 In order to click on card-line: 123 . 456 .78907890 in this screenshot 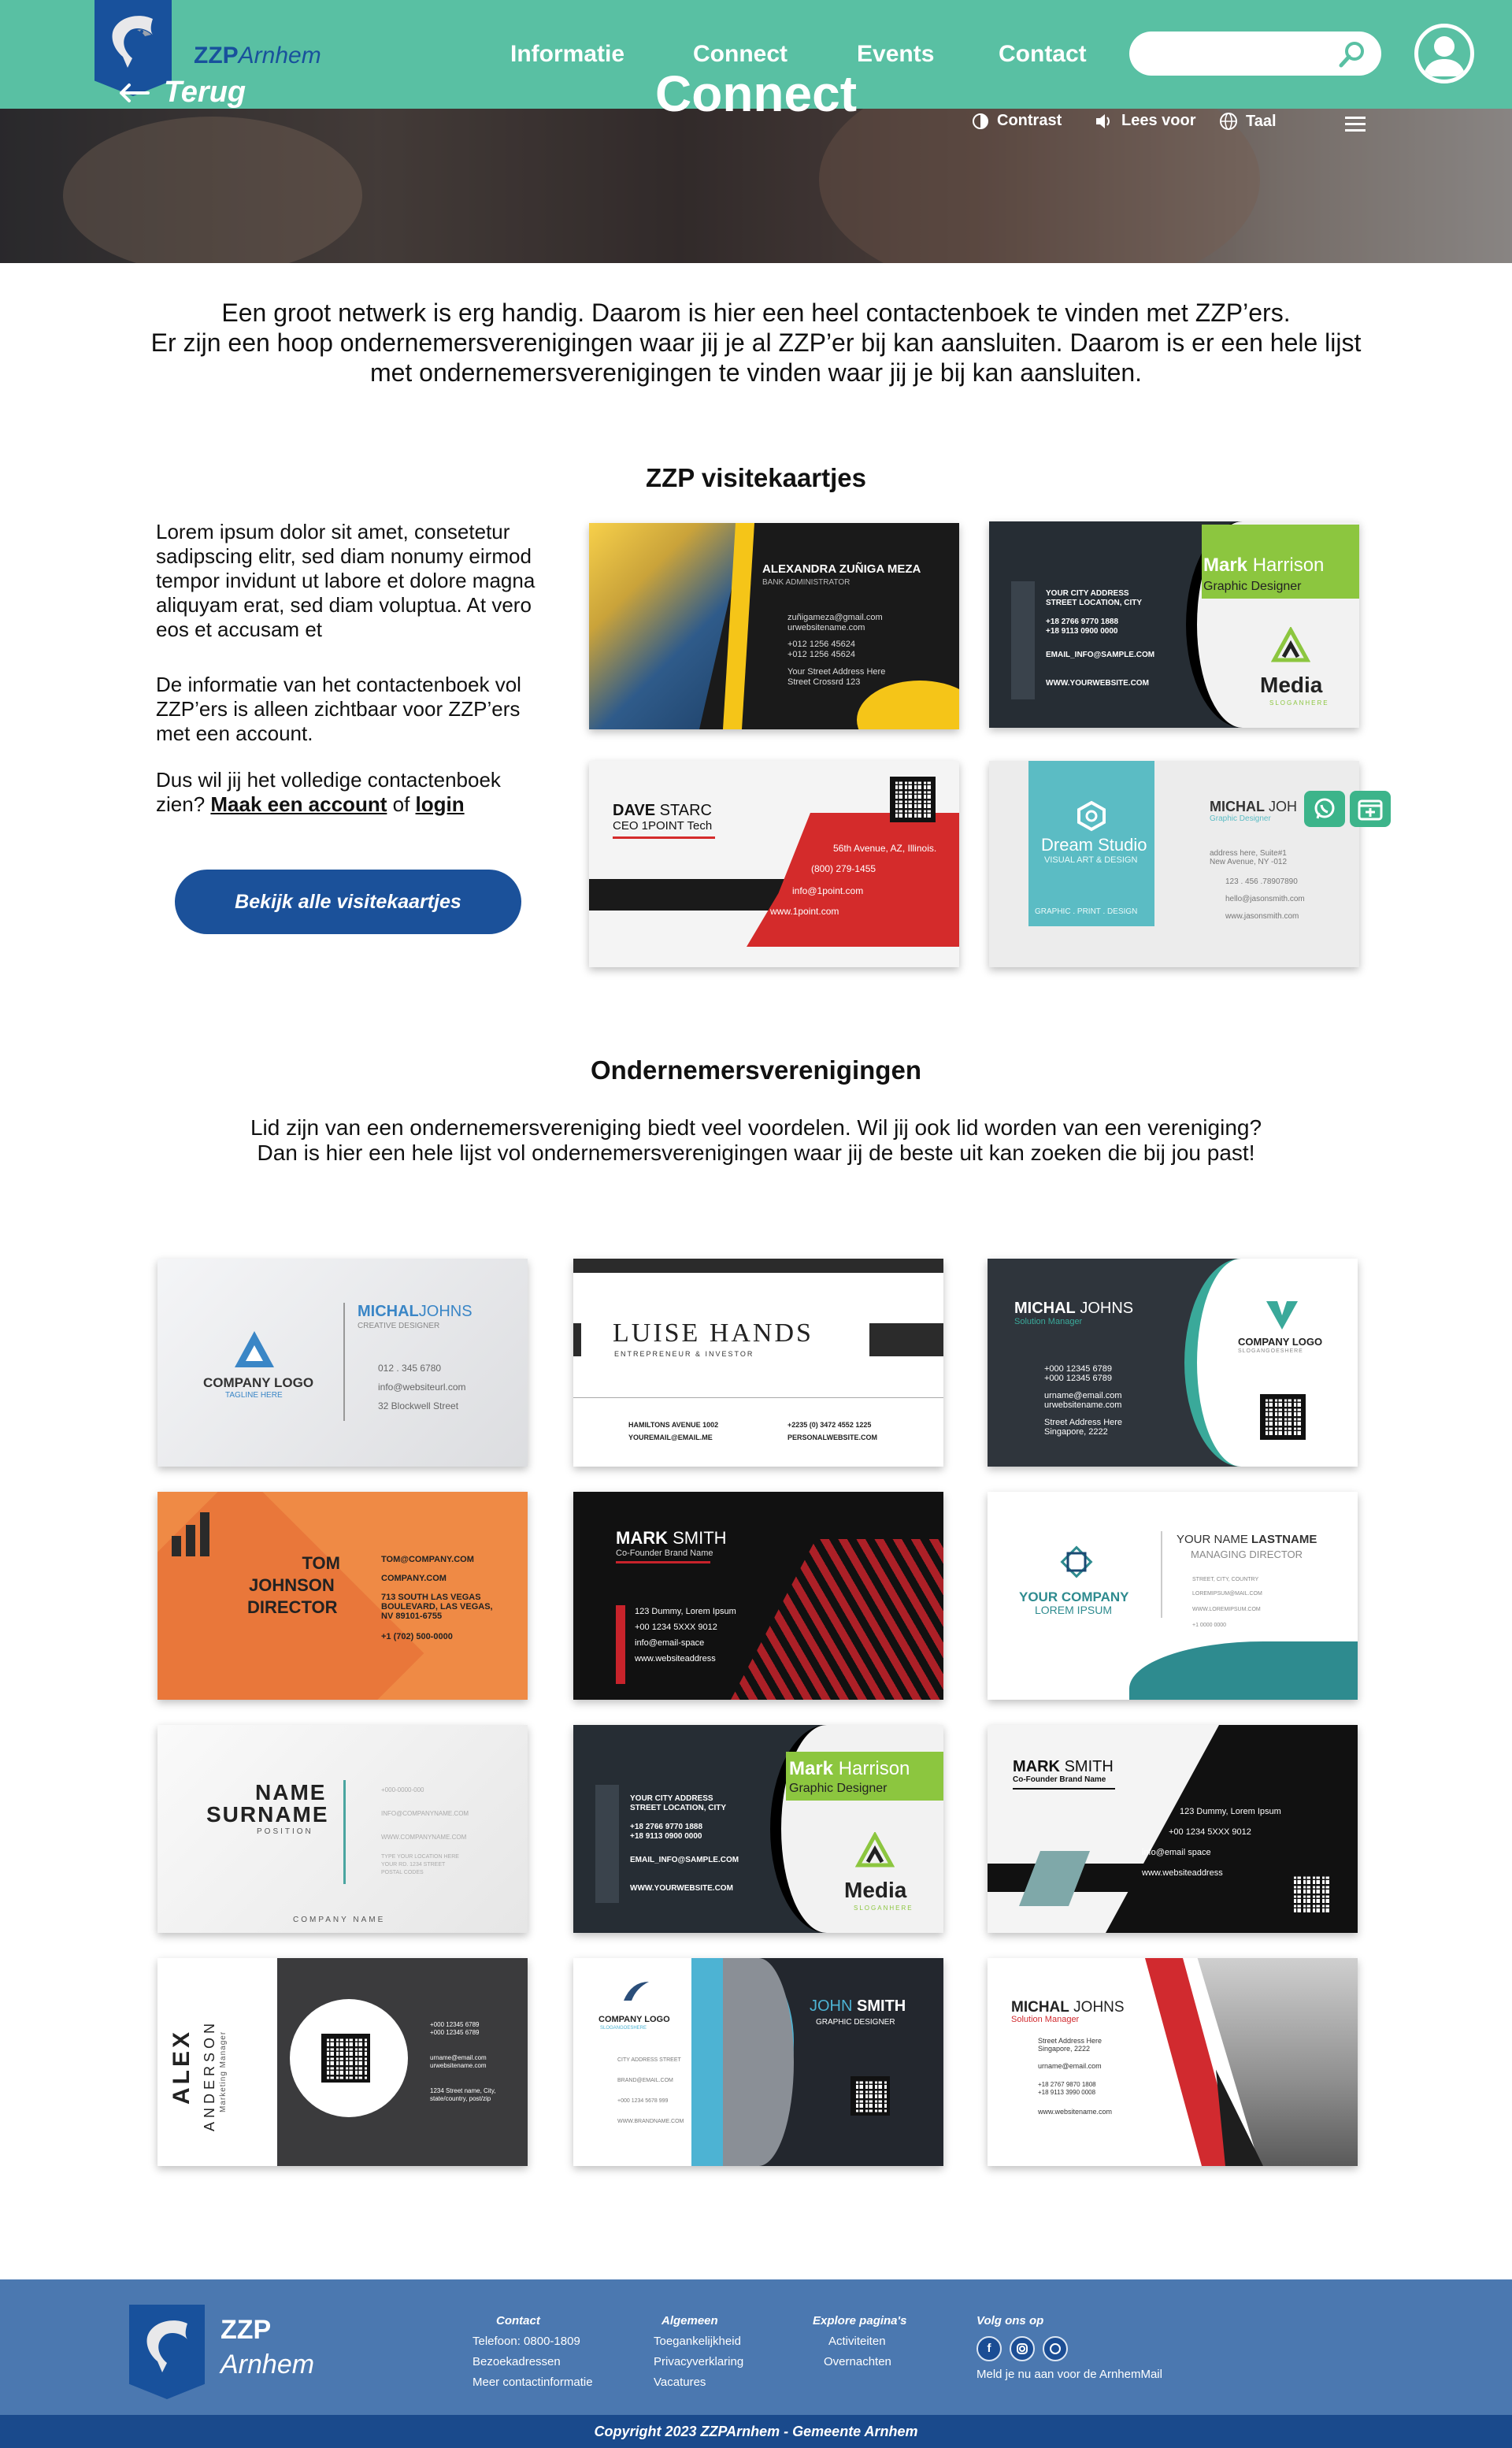, I will do `click(1261, 881)`.